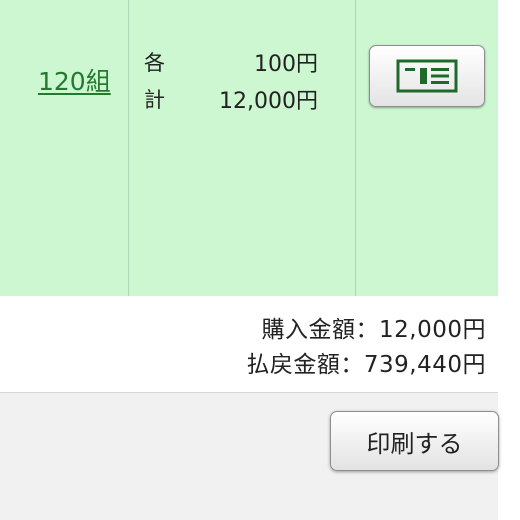  What do you see at coordinates (366, 365) in the screenshot?
I see `refund-amount: 払戻金額：739,440円` at bounding box center [366, 365].